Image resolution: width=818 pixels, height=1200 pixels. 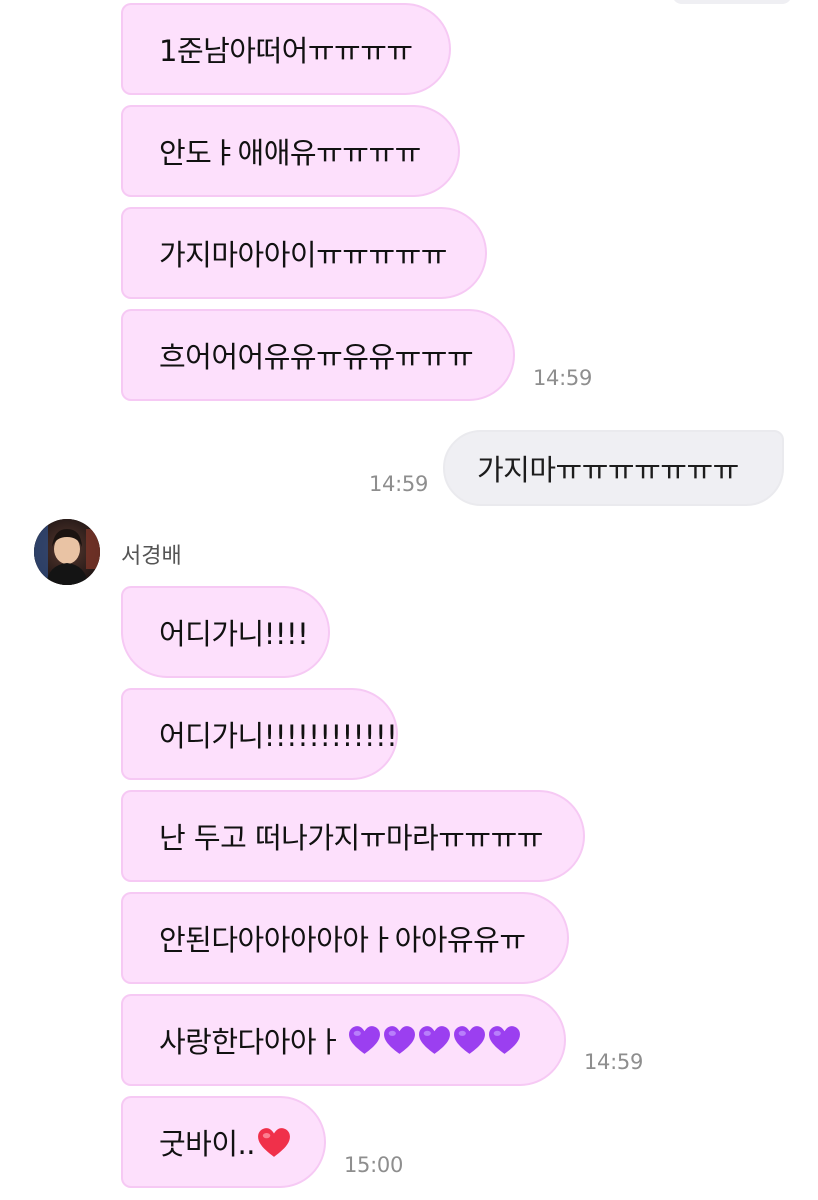 I want to click on incoming-message: 난 두고 떠나가지ㅠ마라ㅠㅠㅠㅠ, so click(x=353, y=836).